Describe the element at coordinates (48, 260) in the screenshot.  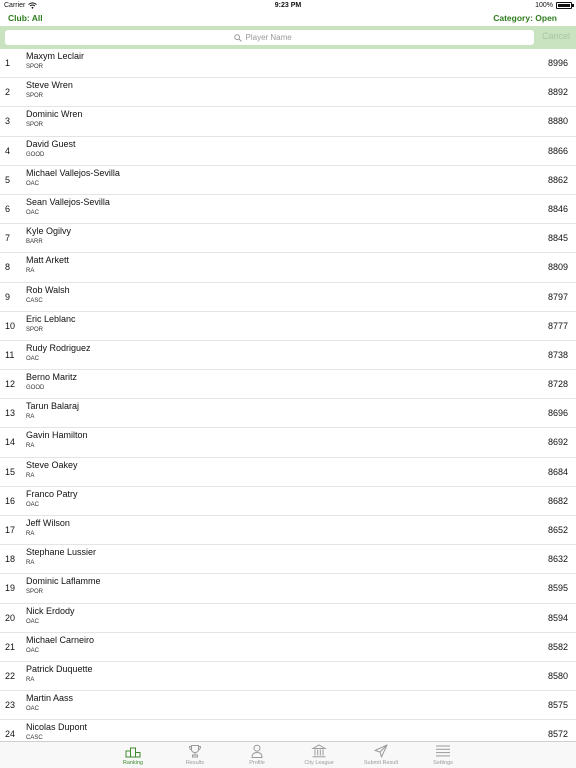
I see `player-name: Matt Arkett` at that location.